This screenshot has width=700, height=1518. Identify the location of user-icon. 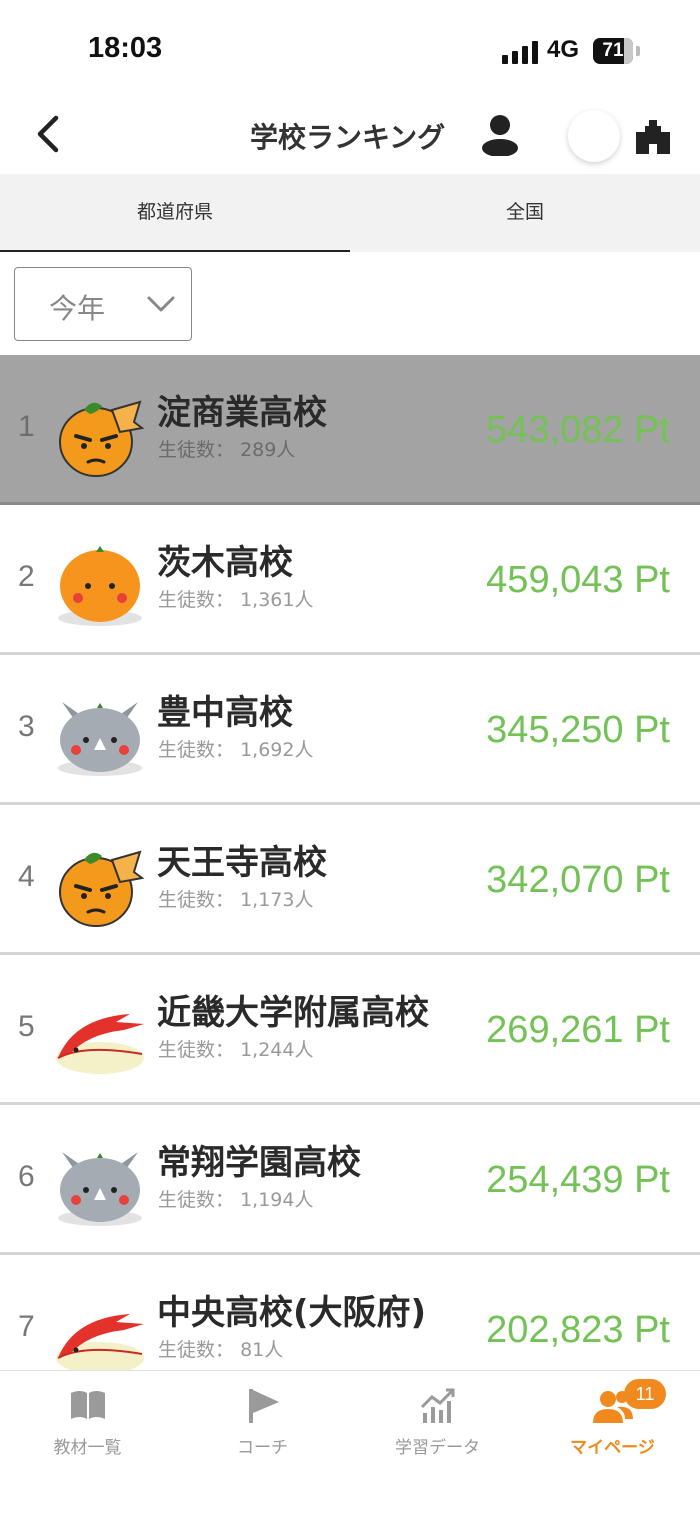
(500, 136).